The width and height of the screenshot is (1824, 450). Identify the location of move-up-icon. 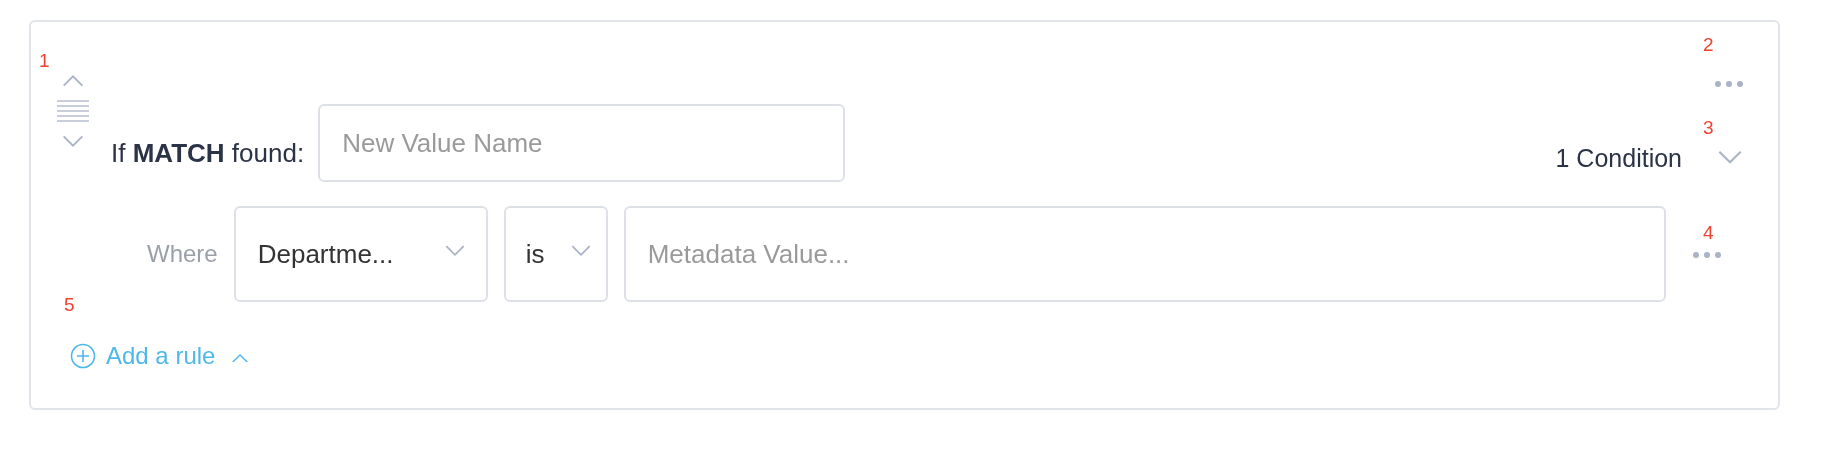
(73, 81).